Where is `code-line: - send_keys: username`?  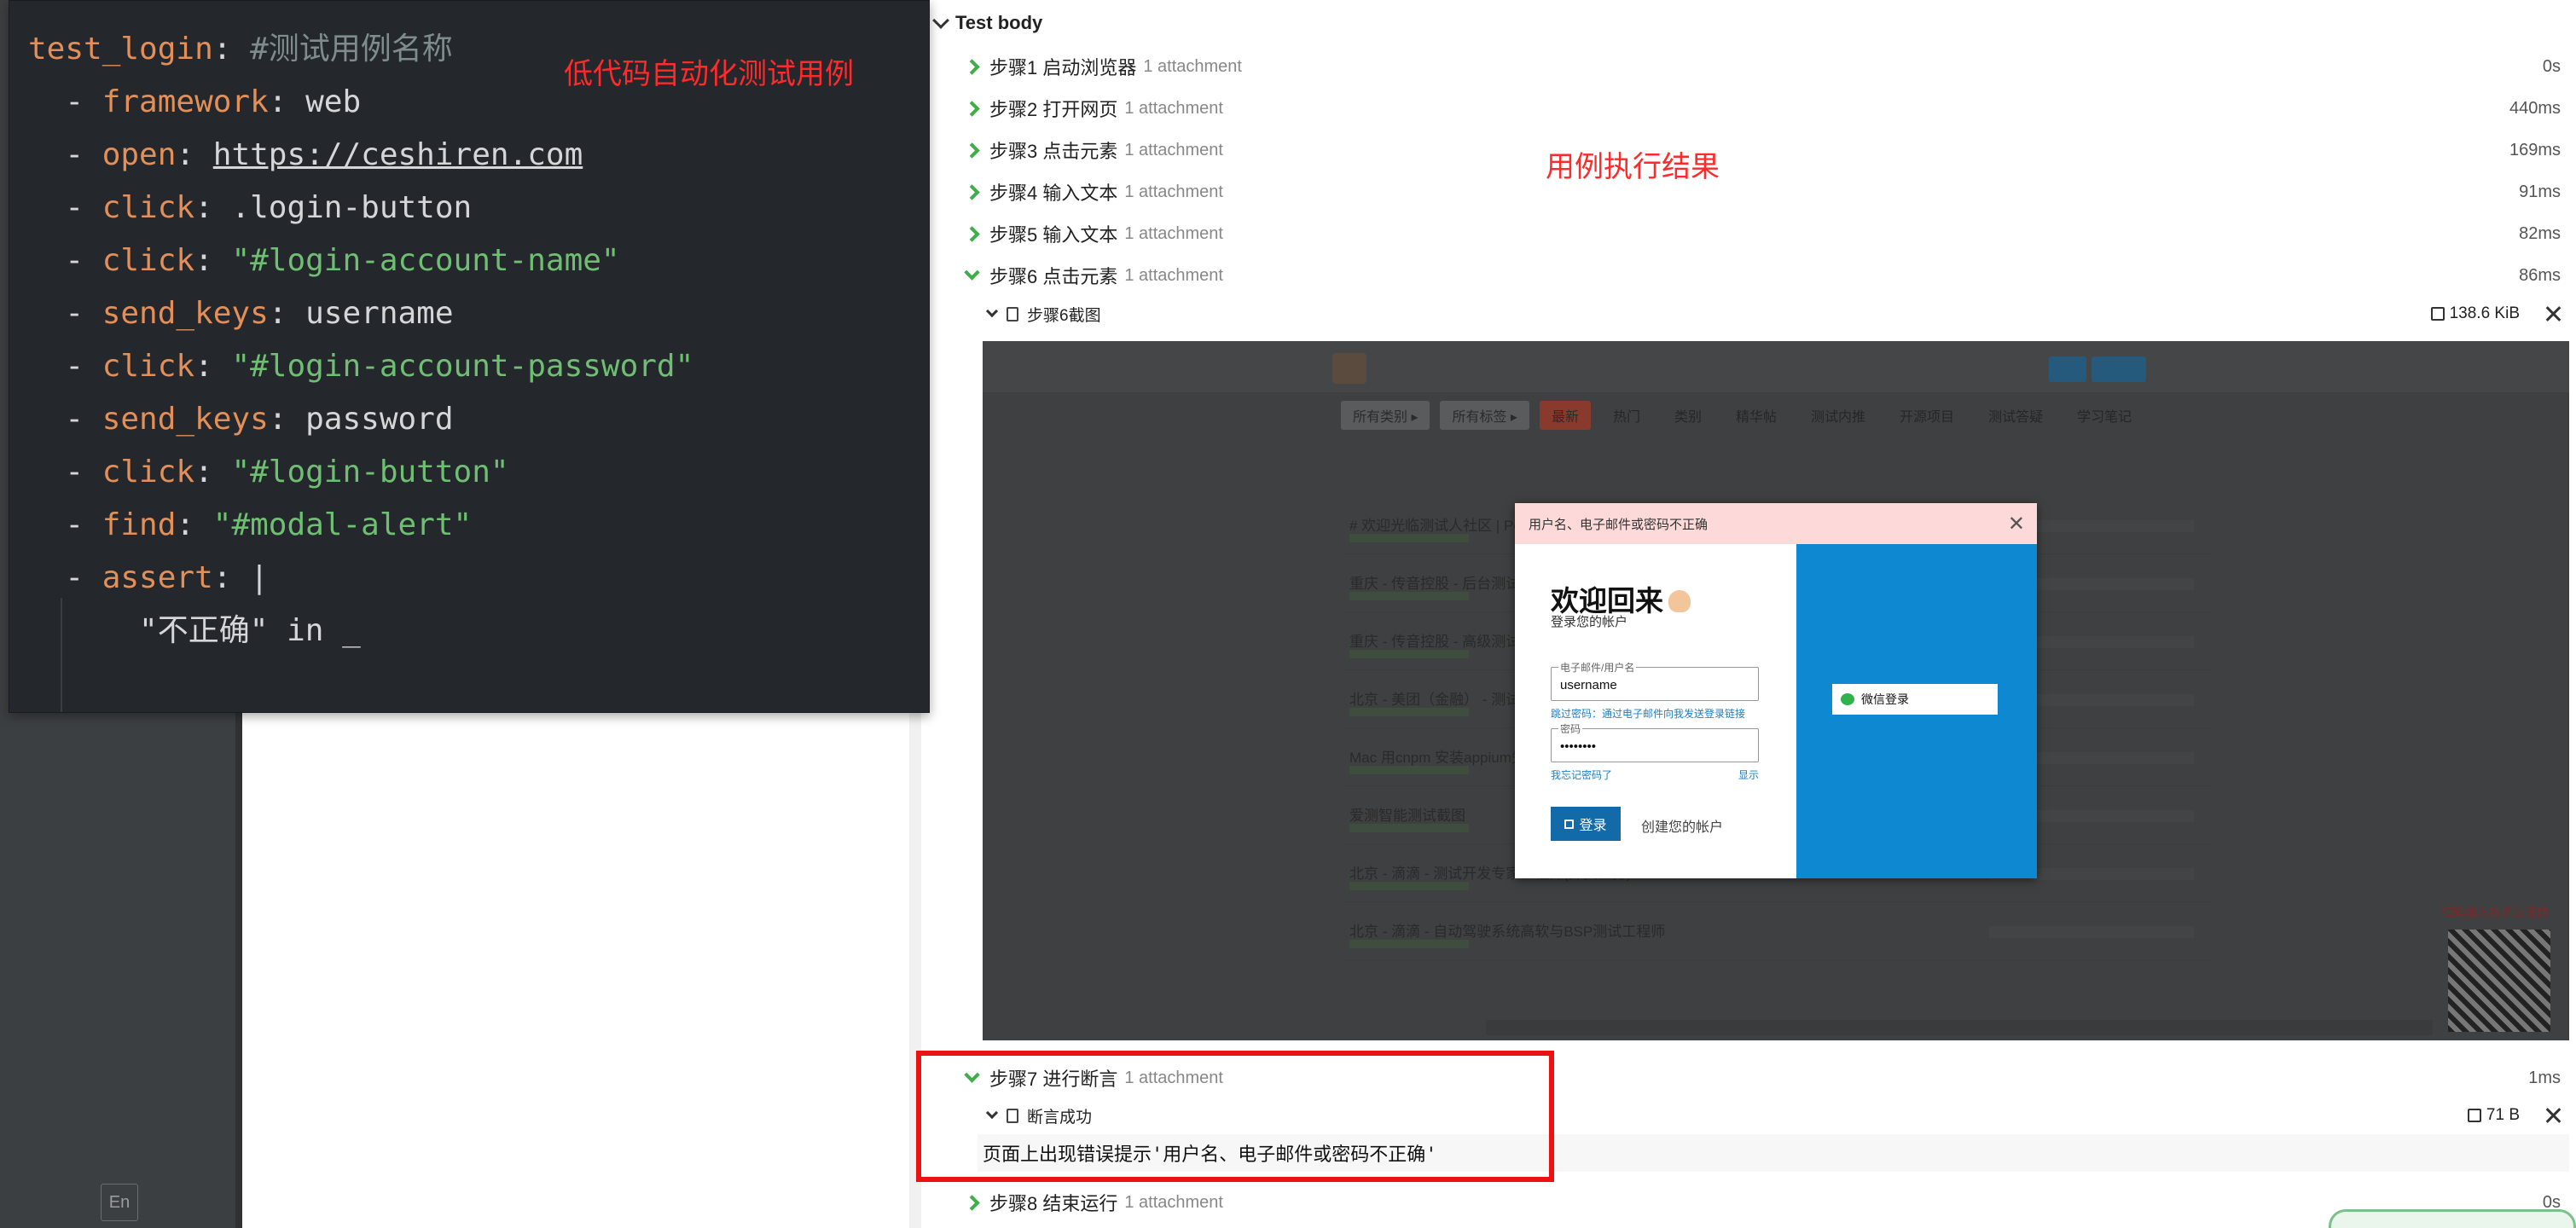 code-line: - send_keys: username is located at coordinates (360, 313).